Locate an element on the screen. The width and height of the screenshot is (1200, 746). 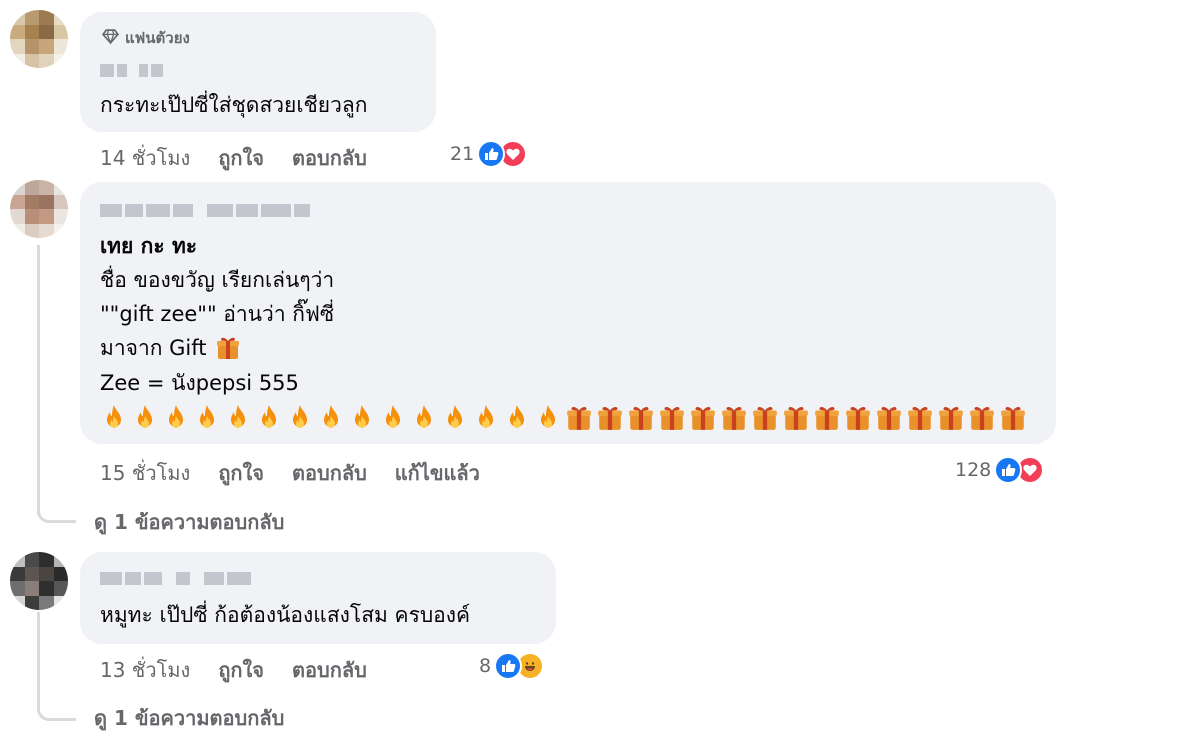
badge-label: แฟนตัวยง is located at coordinates (157, 38).